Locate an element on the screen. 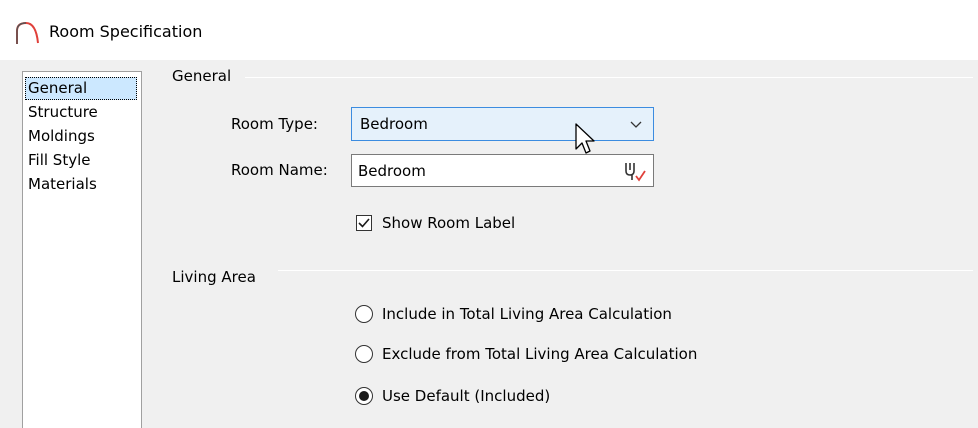 The width and height of the screenshot is (978, 428). show-room-label-checkbox is located at coordinates (364, 223).